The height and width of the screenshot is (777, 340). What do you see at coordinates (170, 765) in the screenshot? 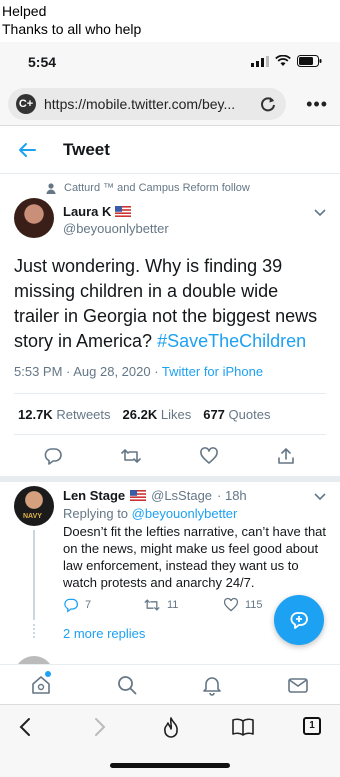
I see `home-indicator` at bounding box center [170, 765].